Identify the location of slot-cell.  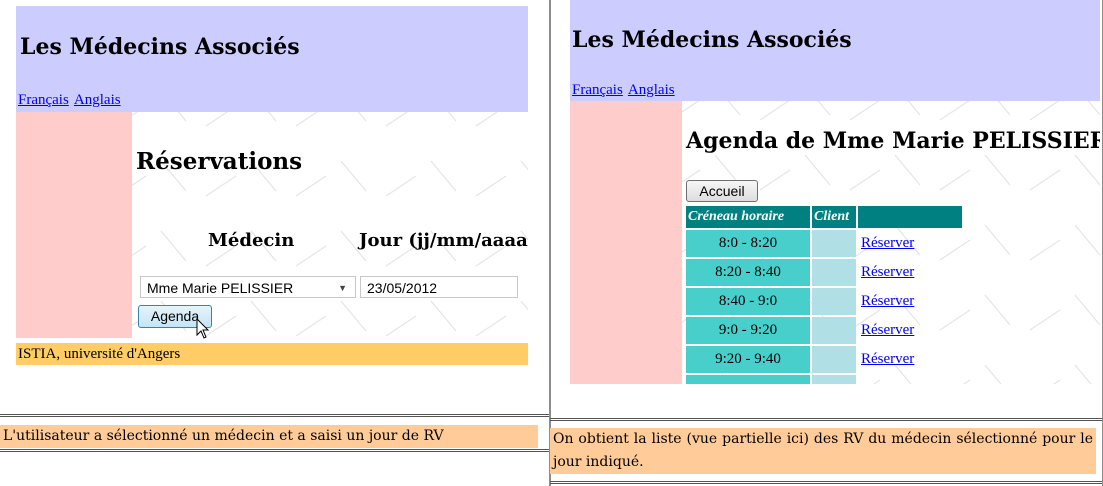
(748, 379).